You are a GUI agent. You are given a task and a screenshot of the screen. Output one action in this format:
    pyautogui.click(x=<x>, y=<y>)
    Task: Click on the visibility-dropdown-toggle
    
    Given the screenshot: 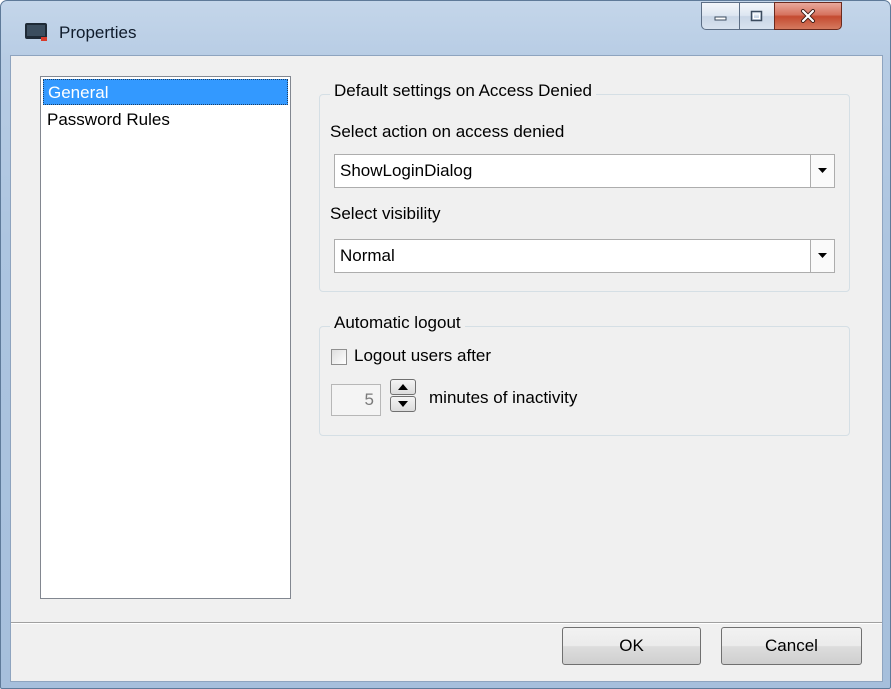 What is the action you would take?
    pyautogui.click(x=822, y=256)
    